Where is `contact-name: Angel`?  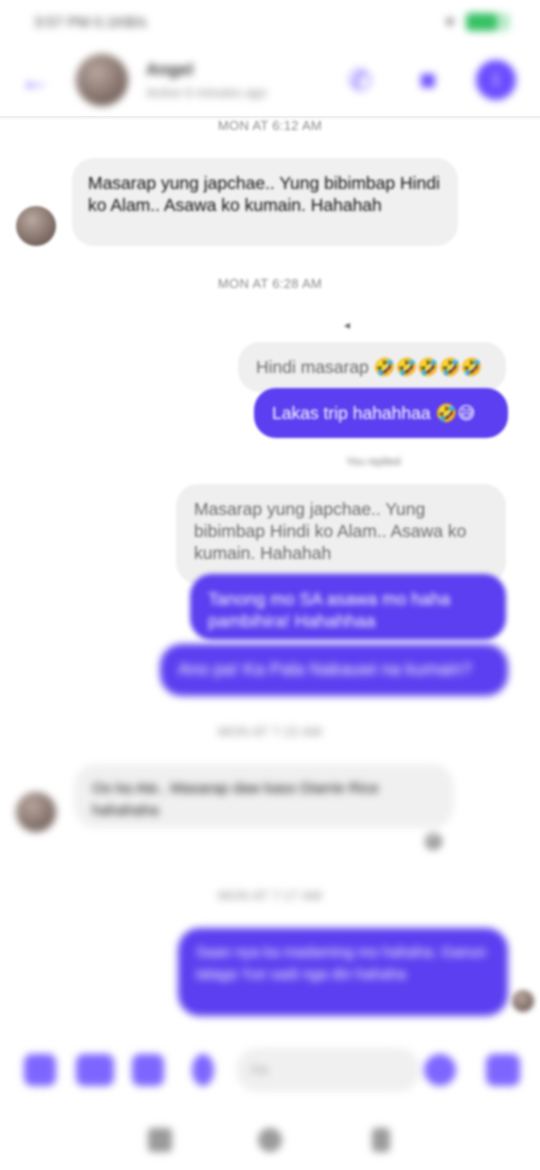 contact-name: Angel is located at coordinates (169, 70).